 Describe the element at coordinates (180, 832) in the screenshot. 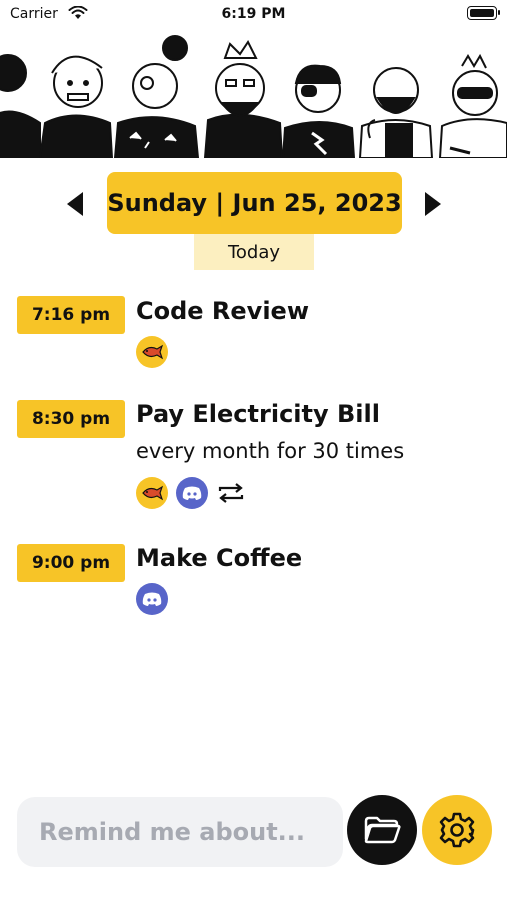

I see `reminder-input` at that location.